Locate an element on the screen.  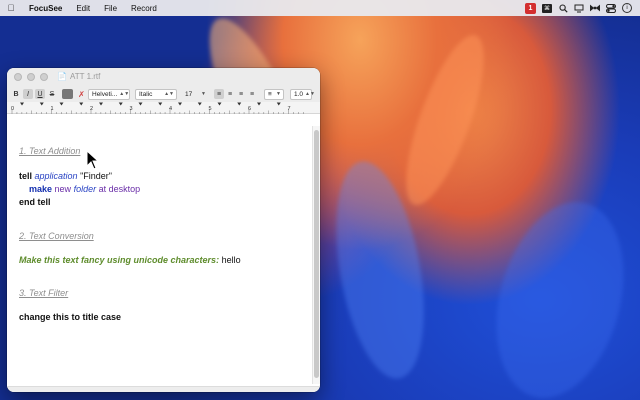
zoom-button is located at coordinates (44, 77).